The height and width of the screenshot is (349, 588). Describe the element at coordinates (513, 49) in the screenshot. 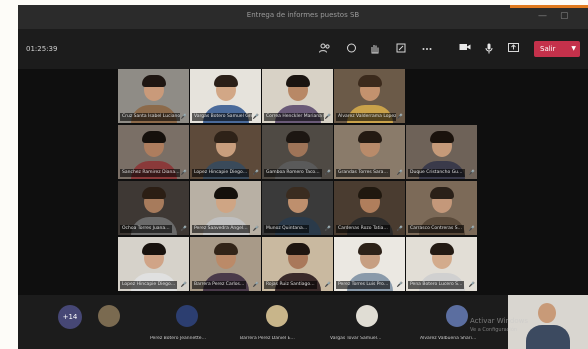

I see `share-screen-icon` at that location.